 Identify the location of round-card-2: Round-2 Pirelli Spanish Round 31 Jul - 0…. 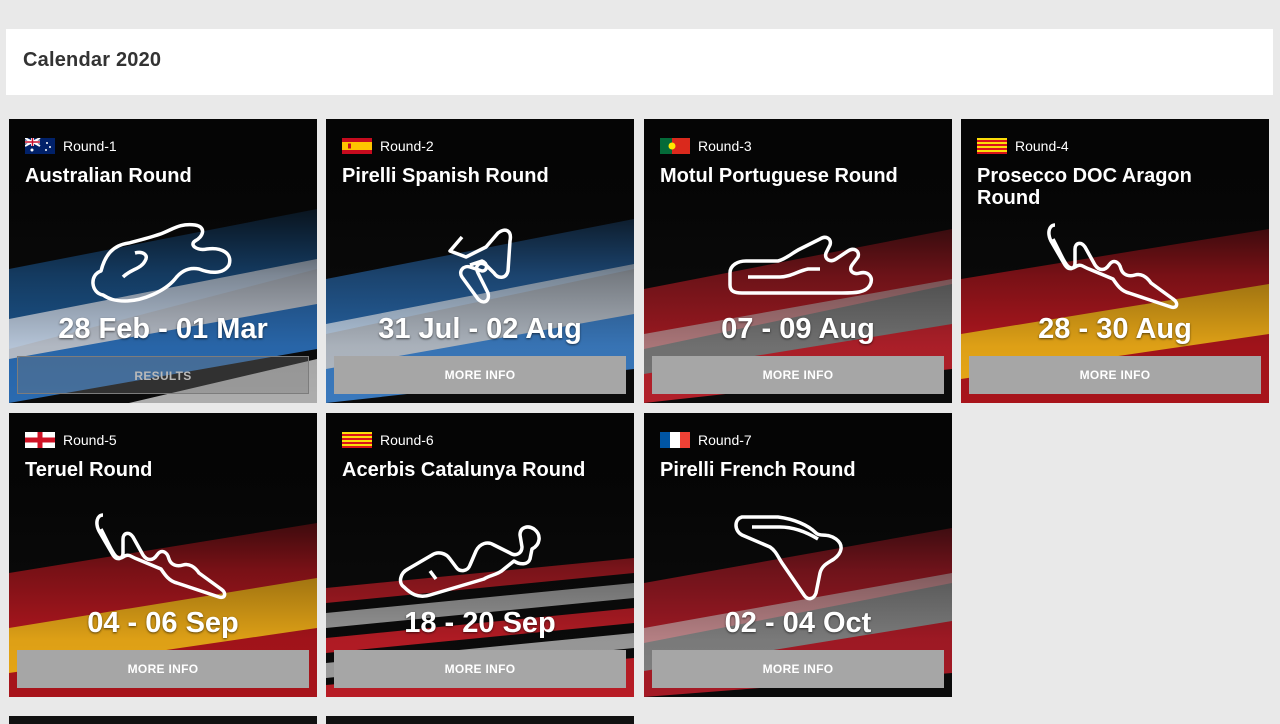
(480, 261).